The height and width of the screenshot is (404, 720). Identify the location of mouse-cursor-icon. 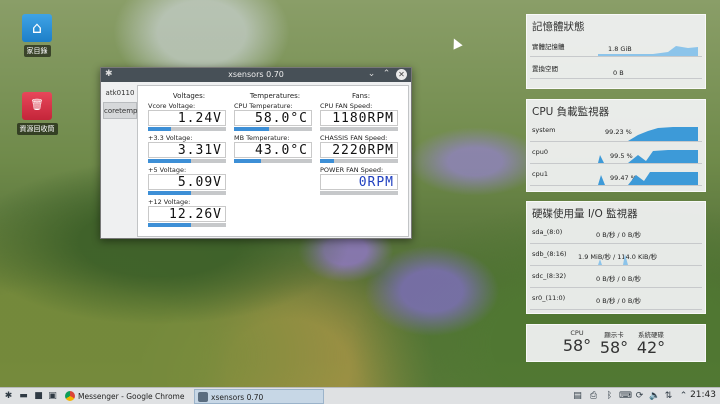
(456, 43).